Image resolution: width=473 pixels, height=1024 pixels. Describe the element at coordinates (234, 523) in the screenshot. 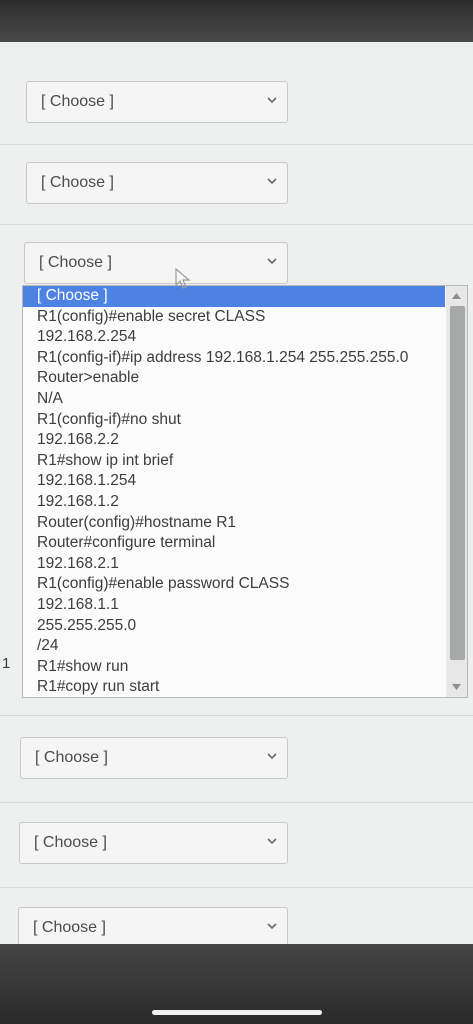

I see `dropdown-option: Router(config)#hostname R1` at that location.